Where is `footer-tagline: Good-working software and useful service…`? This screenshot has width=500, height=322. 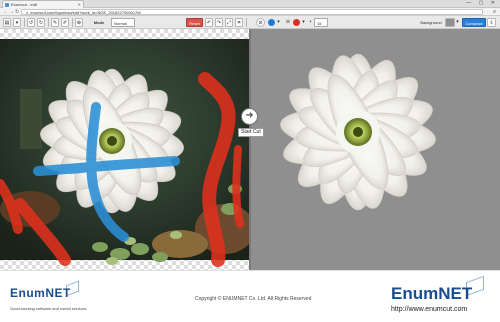 footer-tagline: Good-working software and useful service… is located at coordinates (48, 308).